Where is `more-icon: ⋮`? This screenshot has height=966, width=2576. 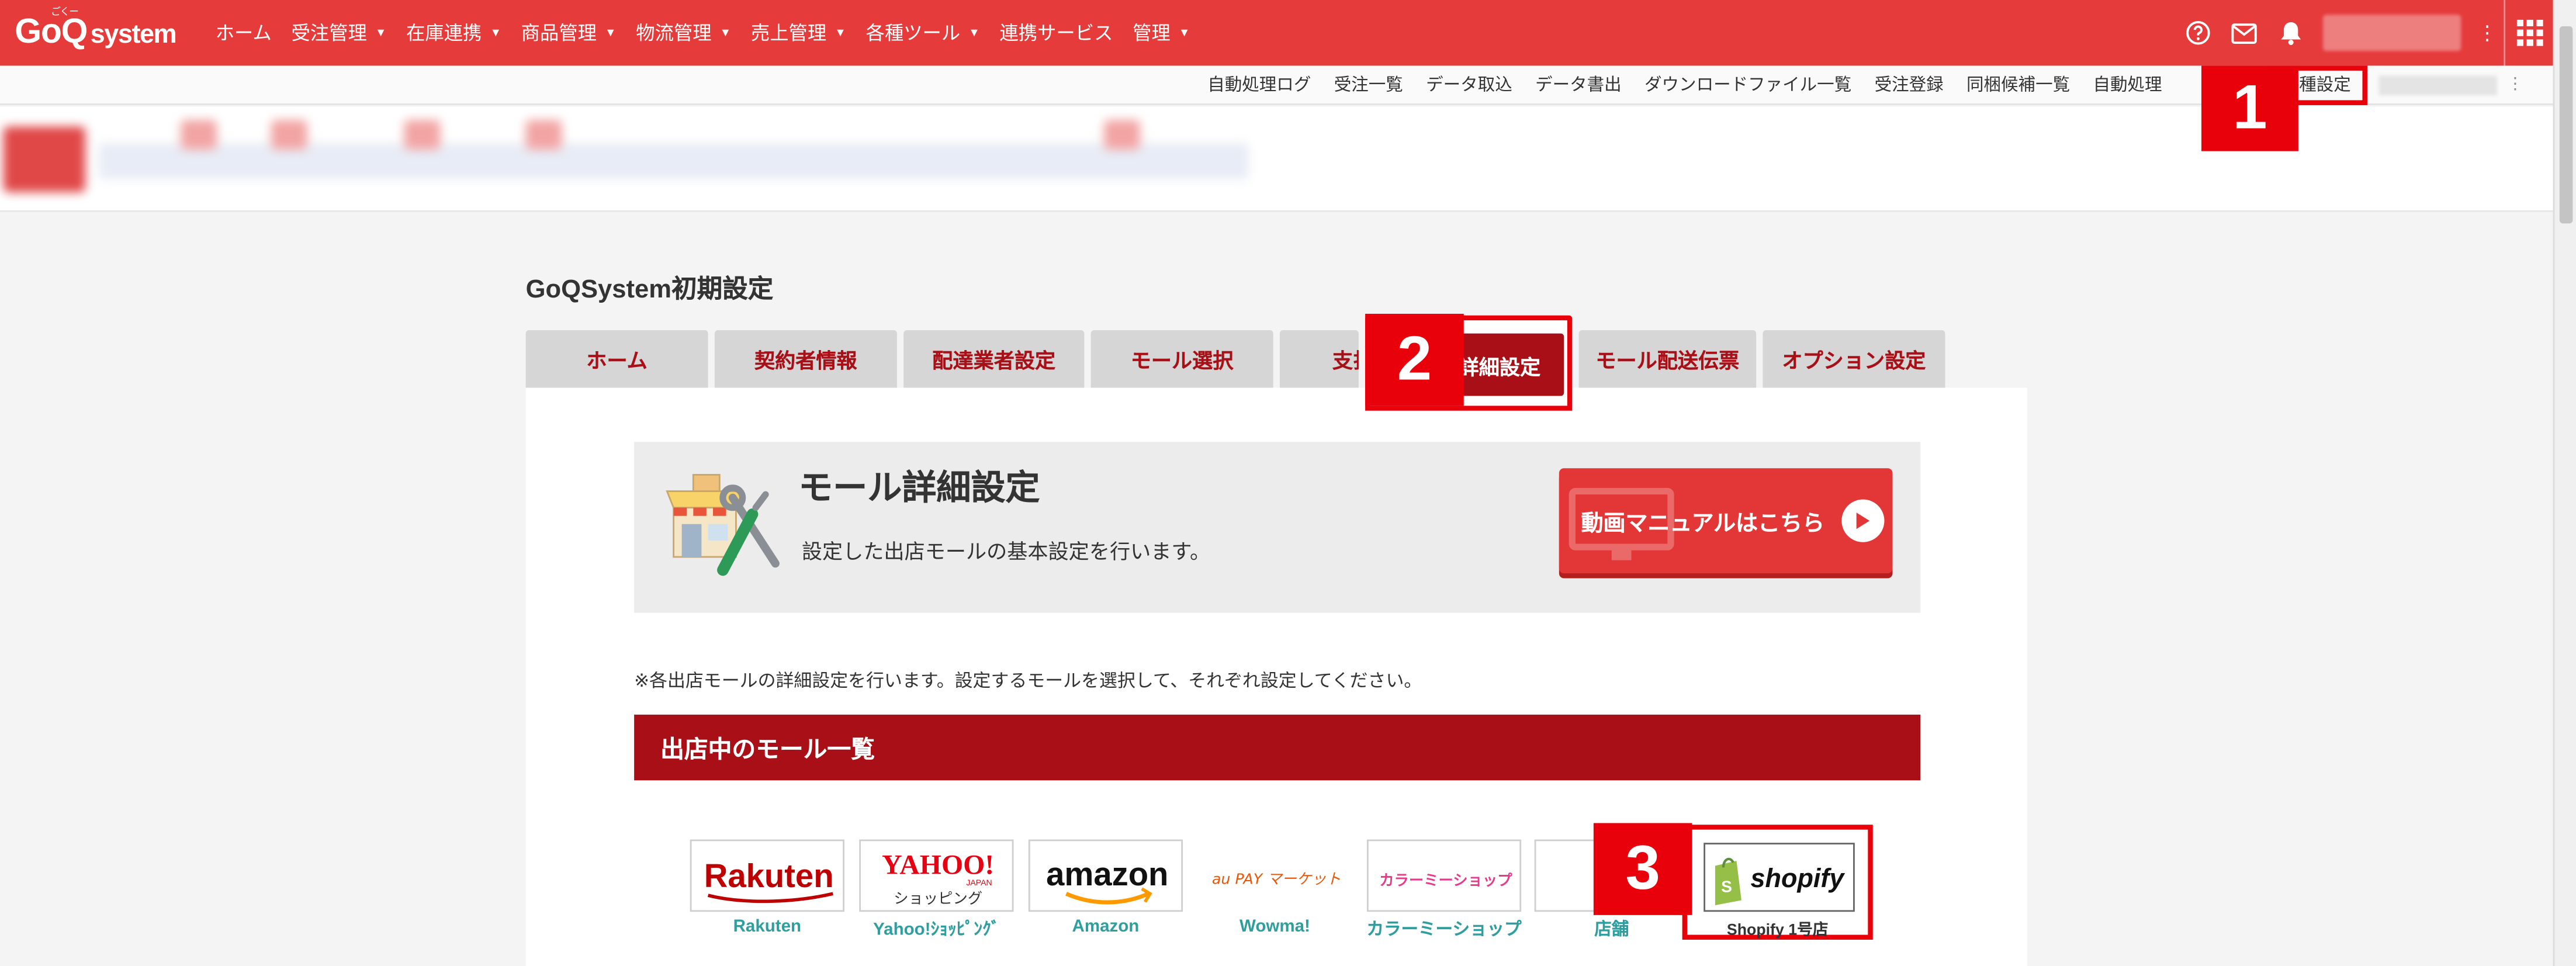 more-icon: ⋮ is located at coordinates (2530, 85).